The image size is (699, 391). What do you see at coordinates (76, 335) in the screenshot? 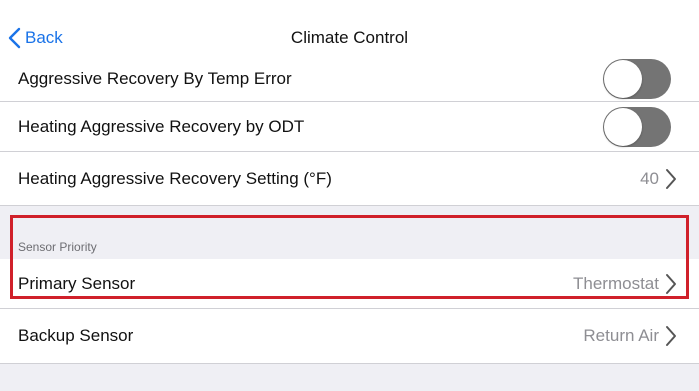
I see `backup-sensor-label: Backup Sensor` at bounding box center [76, 335].